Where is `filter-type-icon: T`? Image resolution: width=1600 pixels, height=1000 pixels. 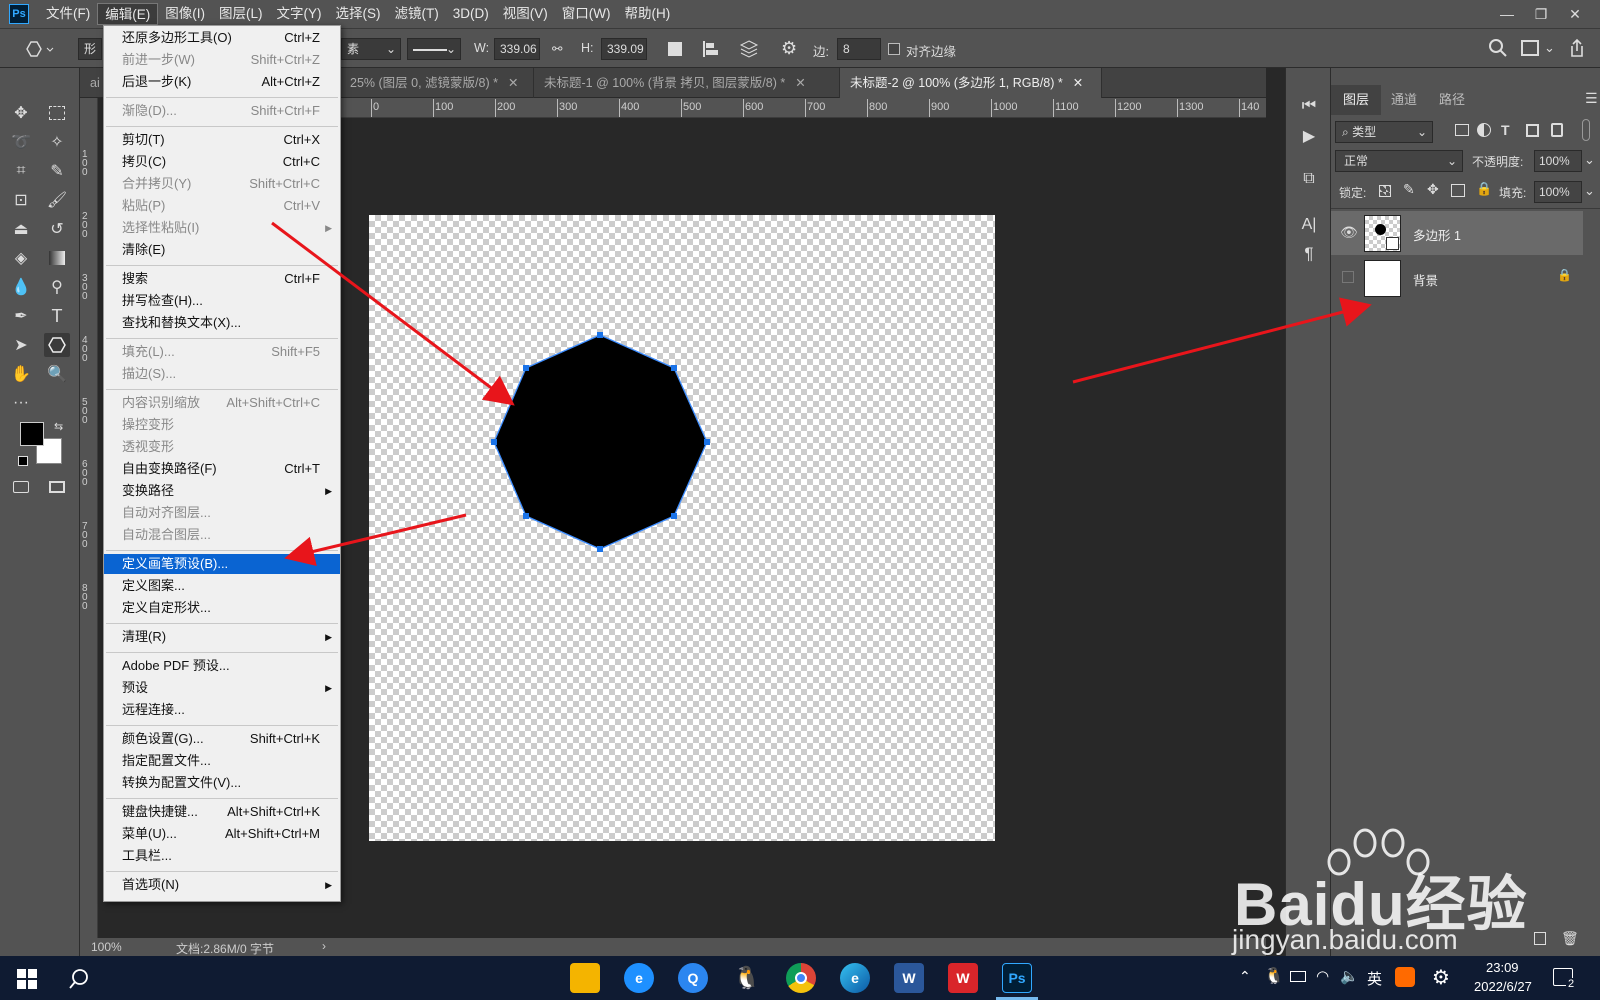
filter-type-icon: T is located at coordinates (1505, 130).